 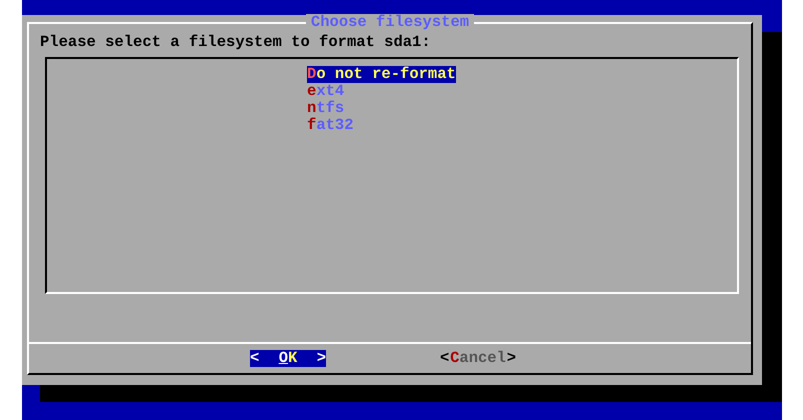 What do you see at coordinates (478, 358) in the screenshot?
I see `dialog-button: <Cancel>` at bounding box center [478, 358].